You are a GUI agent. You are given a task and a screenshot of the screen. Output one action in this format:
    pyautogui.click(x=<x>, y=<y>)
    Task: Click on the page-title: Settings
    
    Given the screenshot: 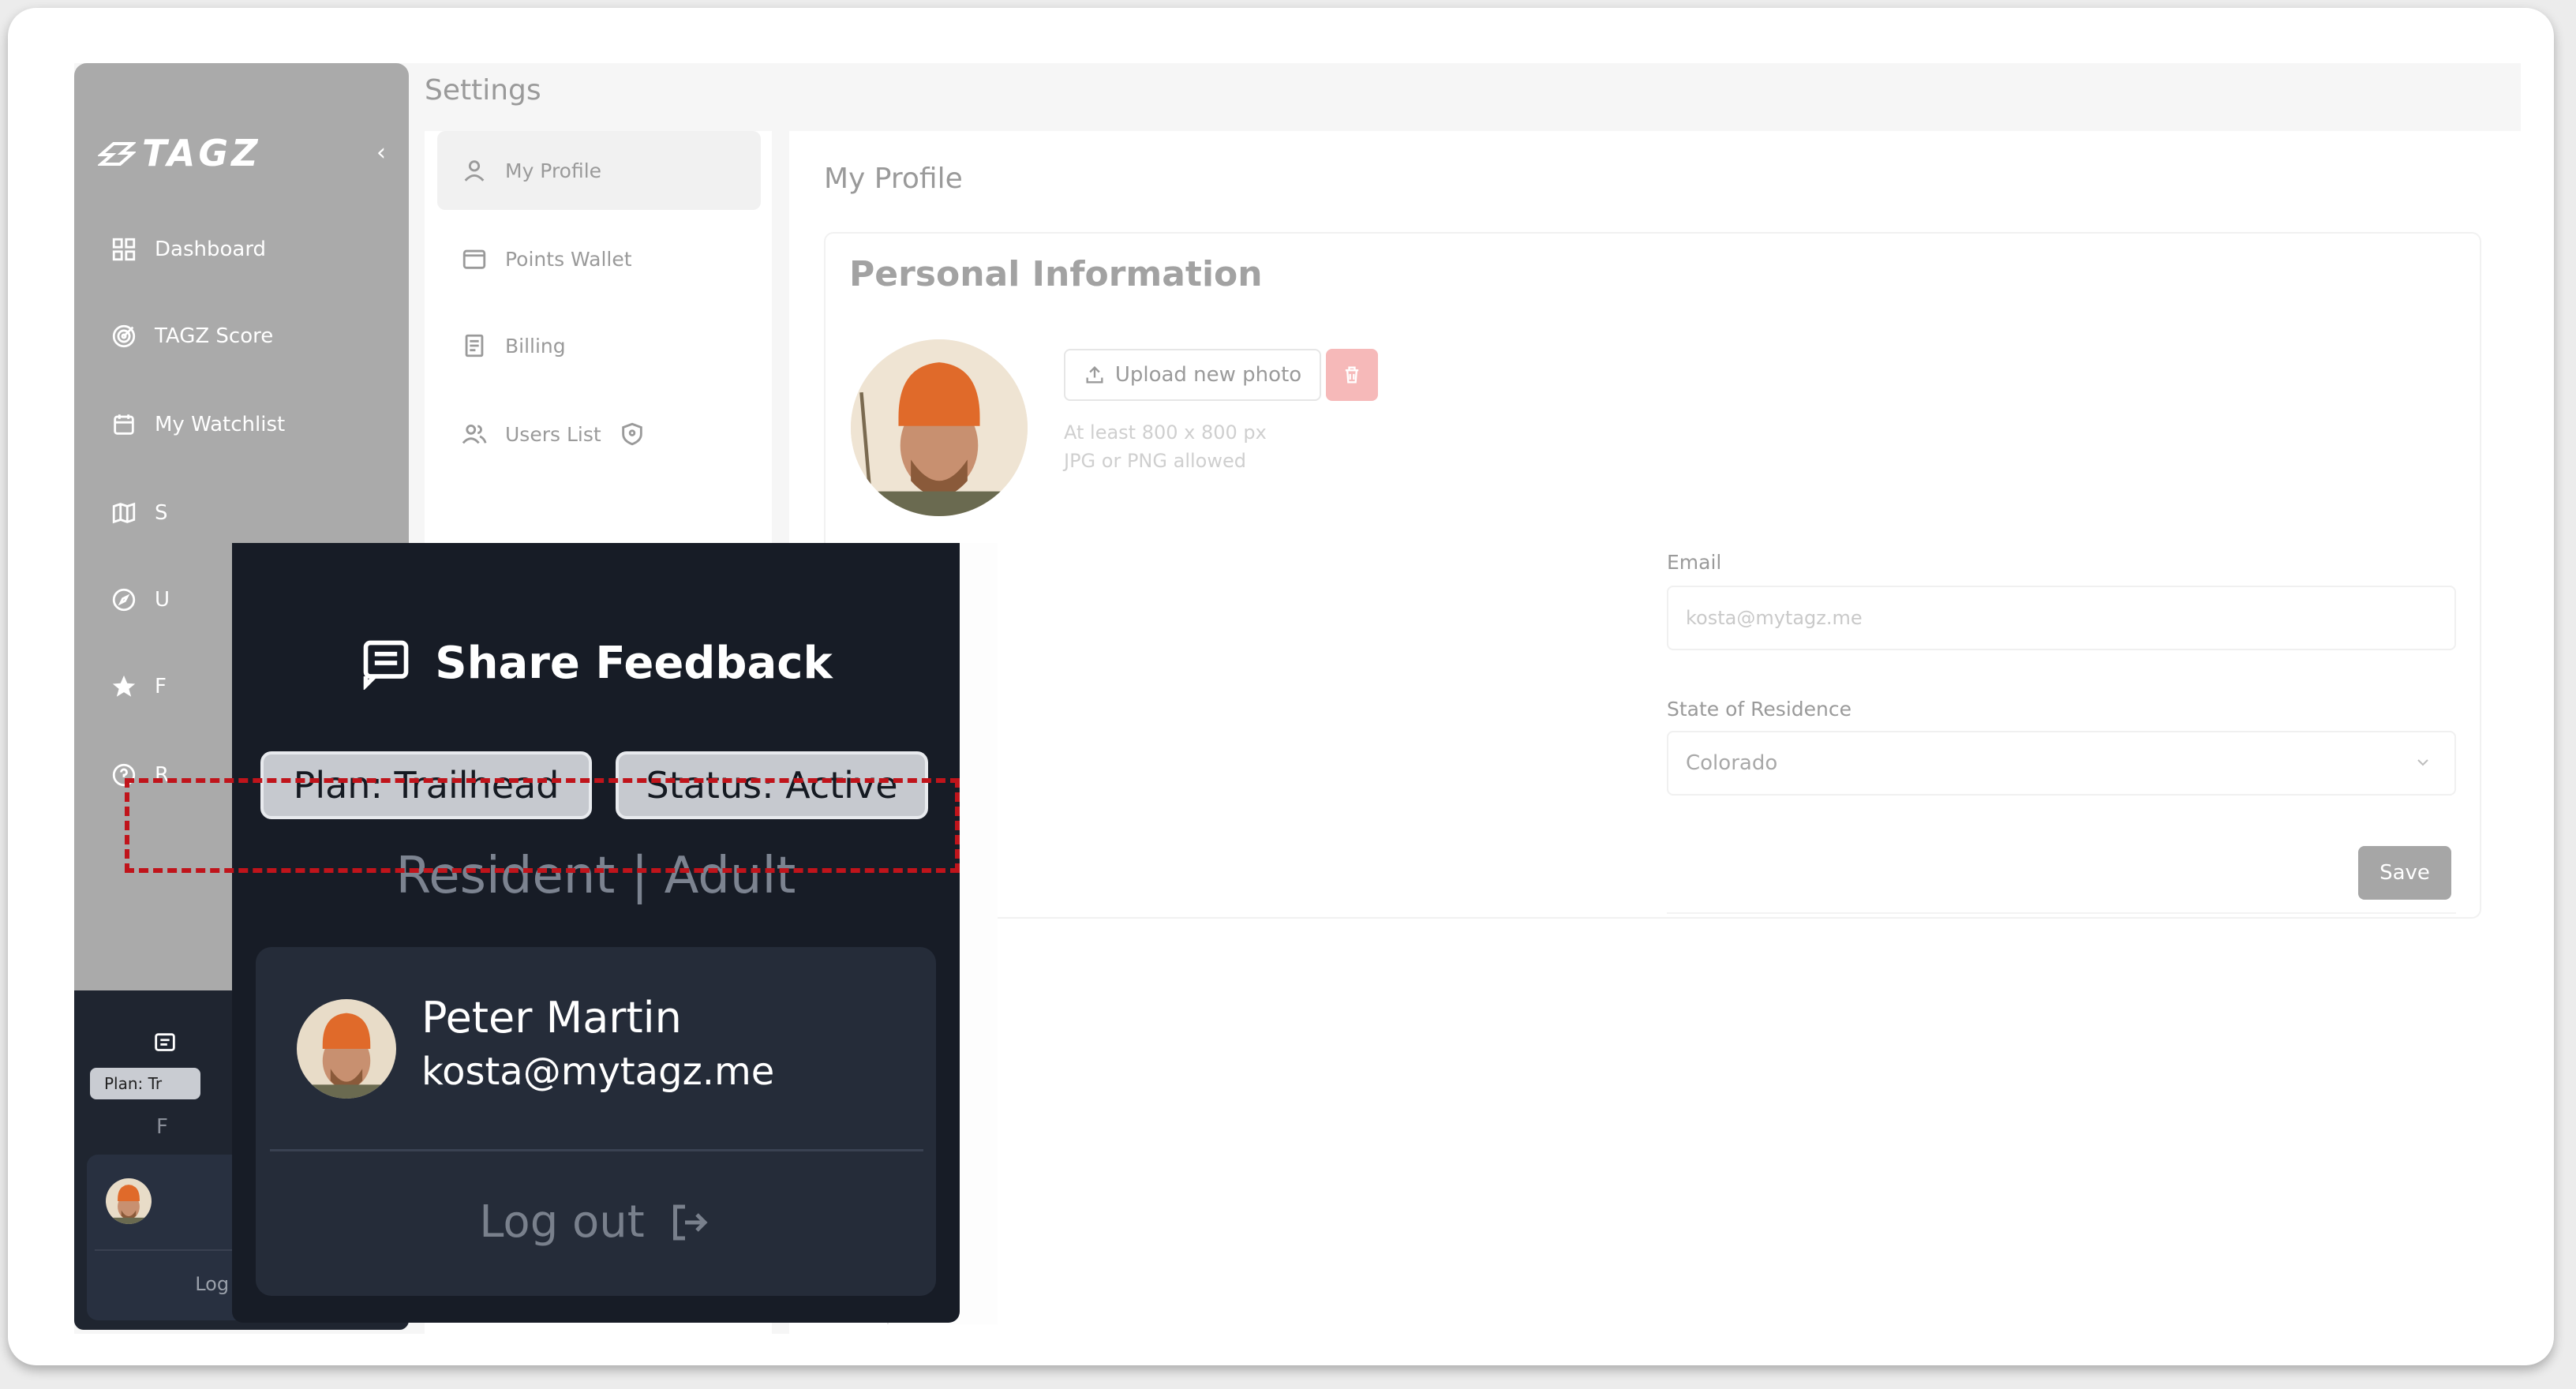 What is the action you would take?
    pyautogui.click(x=483, y=90)
    